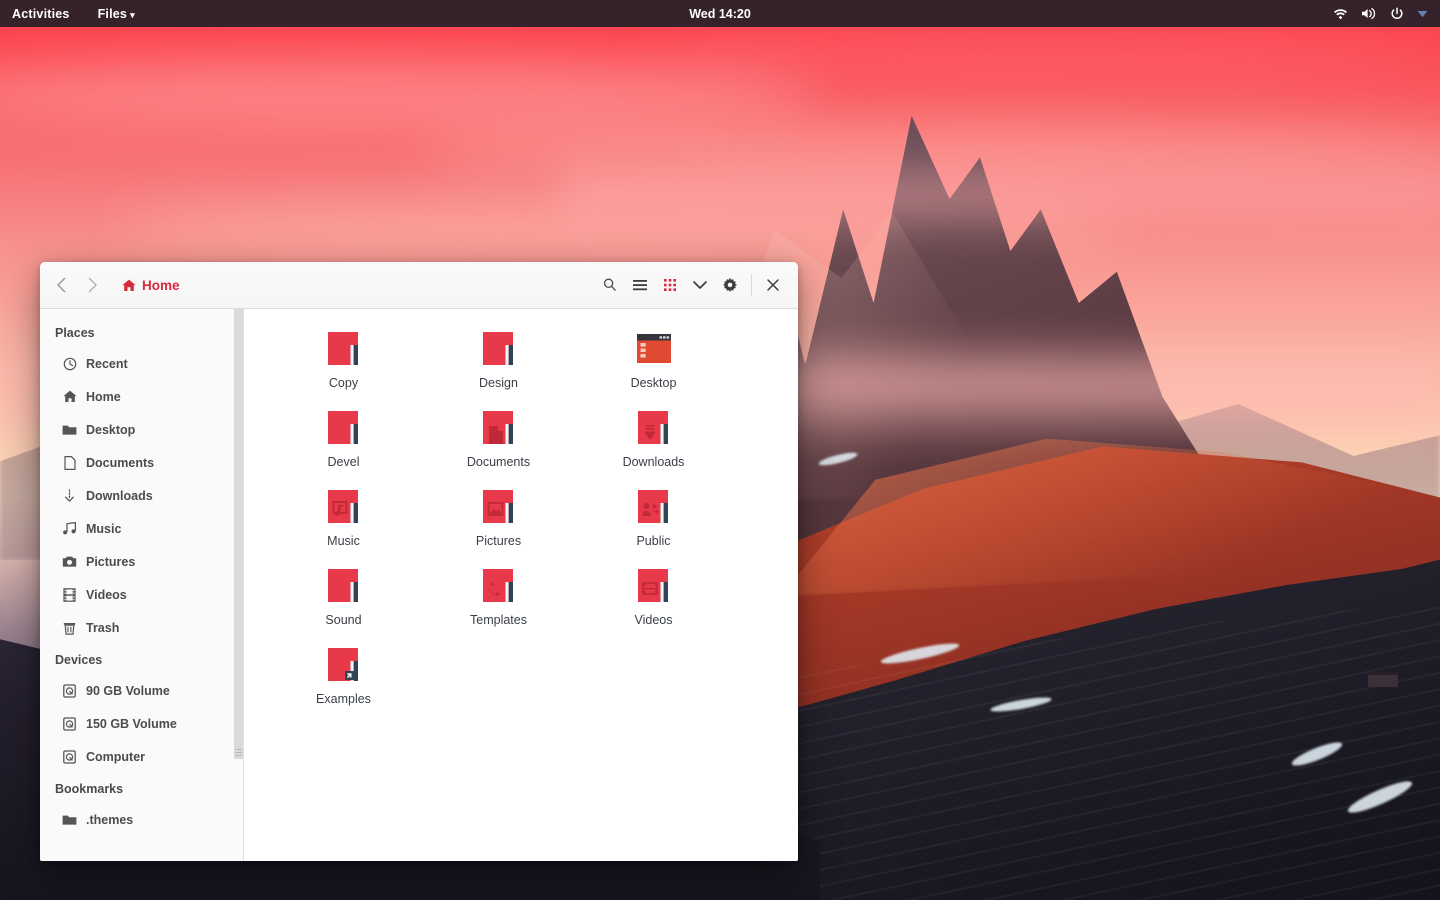 This screenshot has height=900, width=1440. I want to click on sidebar-item-label: 90 GB Volume, so click(128, 690).